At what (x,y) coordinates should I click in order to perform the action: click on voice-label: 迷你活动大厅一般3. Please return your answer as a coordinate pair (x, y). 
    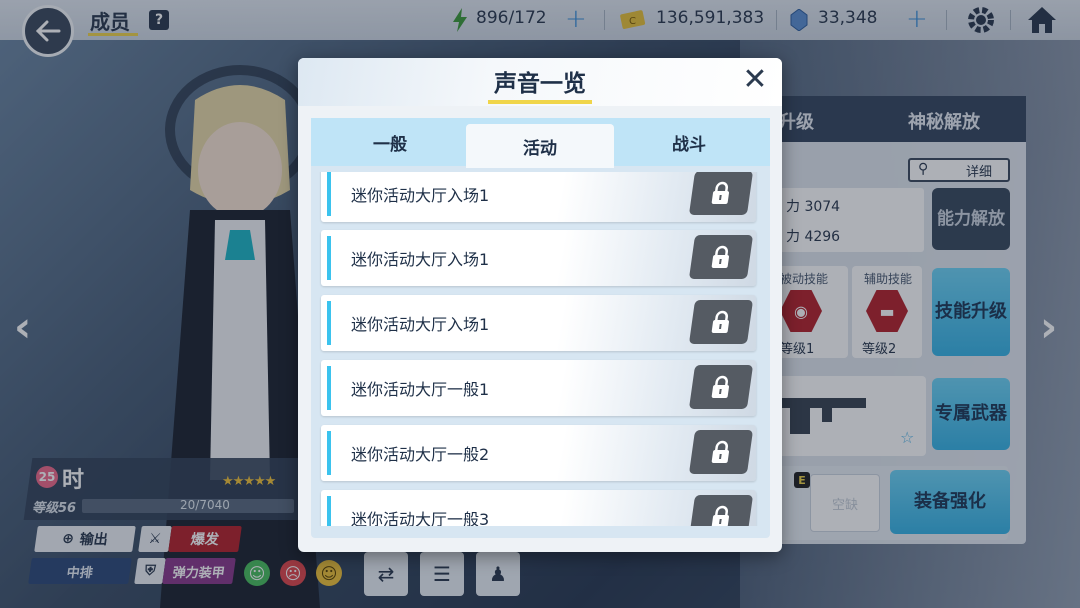
    Looking at the image, I should click on (420, 518).